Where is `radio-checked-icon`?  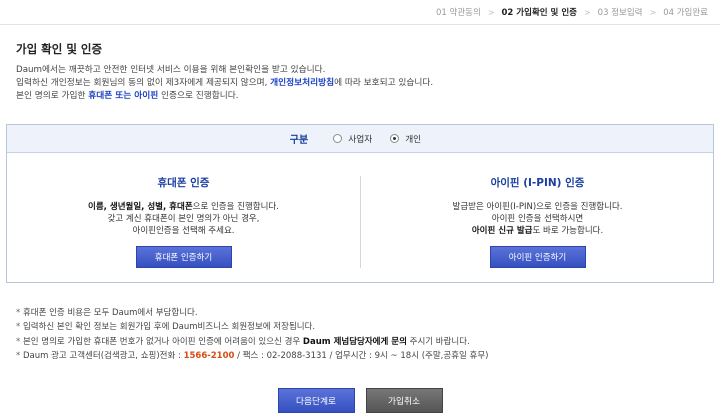
radio-checked-icon is located at coordinates (395, 138).